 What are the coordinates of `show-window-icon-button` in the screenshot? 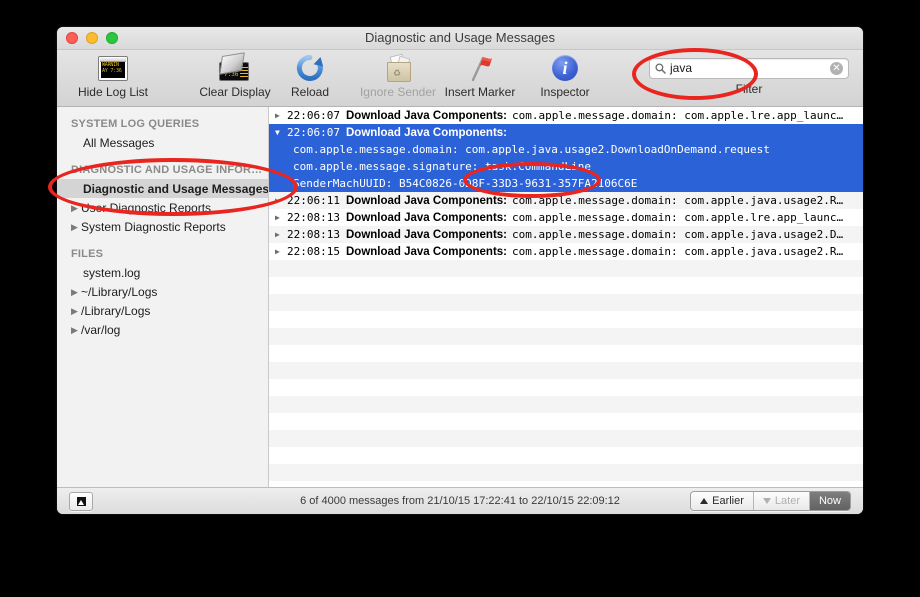 It's located at (81, 501).